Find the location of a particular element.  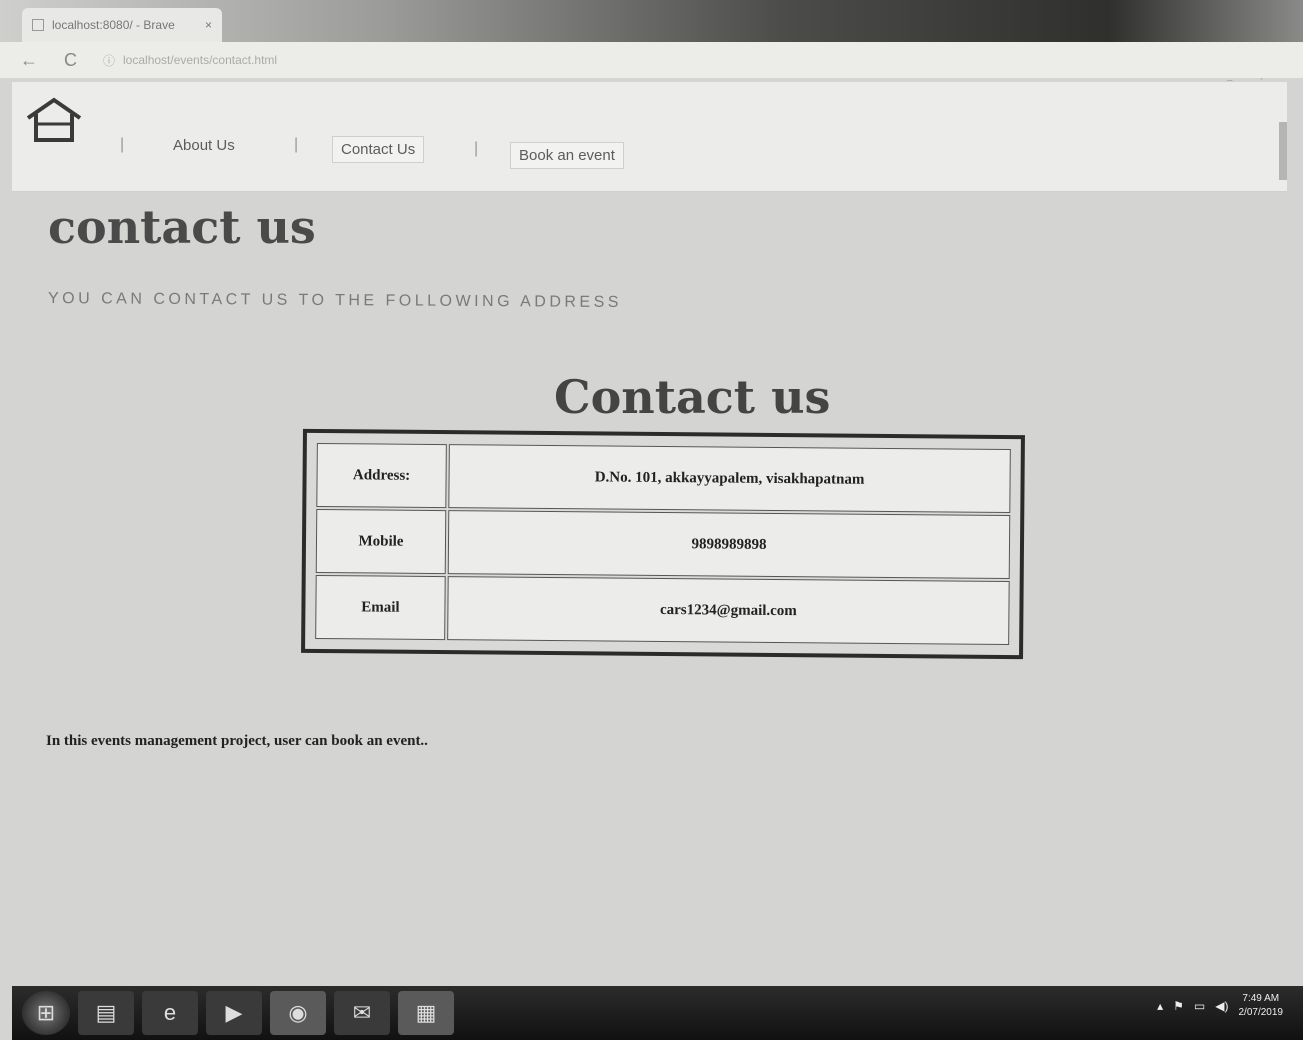

table-row: Mobile 9898989898 is located at coordinates (663, 544).